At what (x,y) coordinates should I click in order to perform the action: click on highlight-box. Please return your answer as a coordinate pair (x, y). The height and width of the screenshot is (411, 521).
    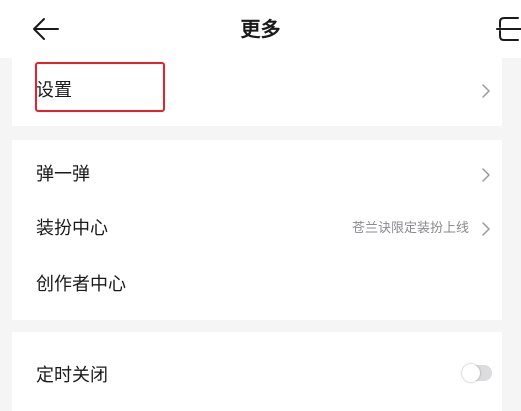
    Looking at the image, I should click on (100, 87).